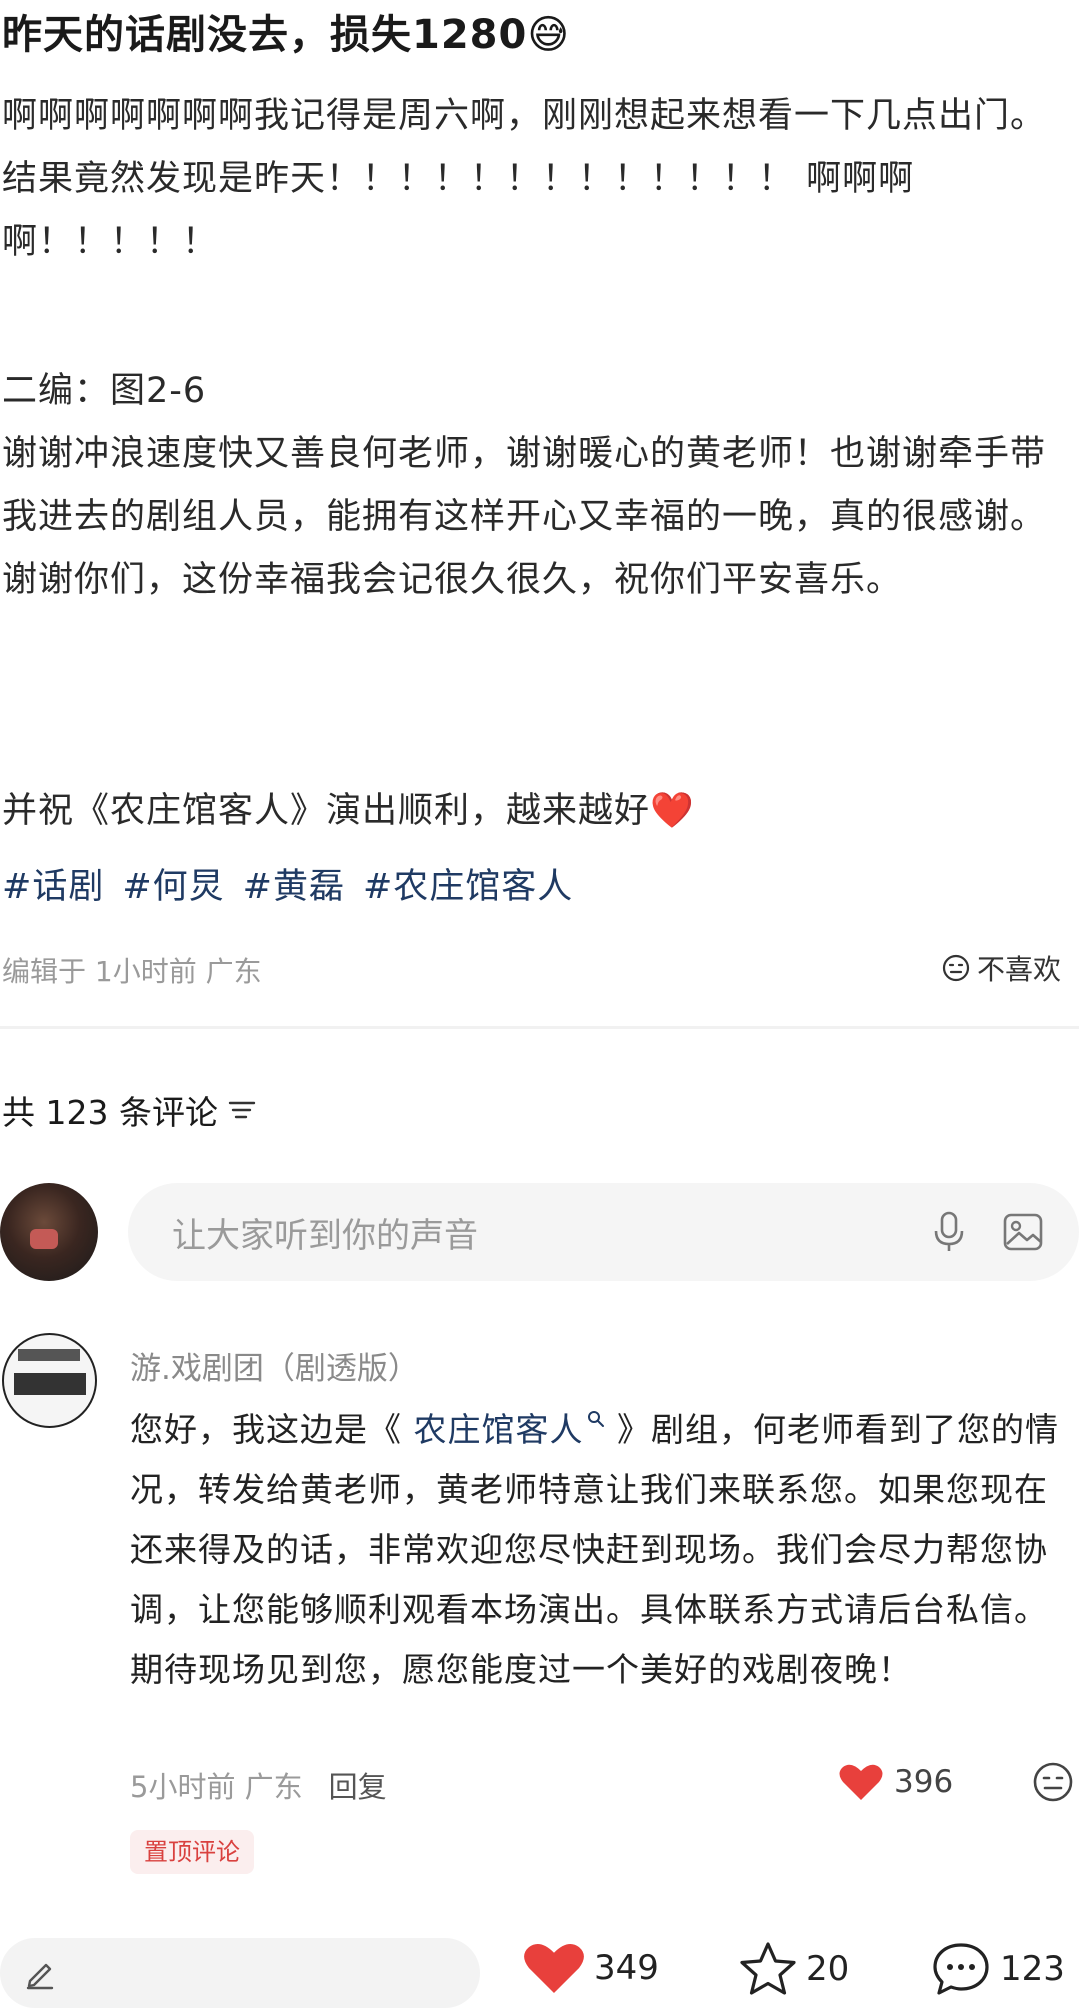 This screenshot has width=1079, height=2014. Describe the element at coordinates (104, 391) in the screenshot. I see `post-paragraph-2: 二编：图2-6` at that location.